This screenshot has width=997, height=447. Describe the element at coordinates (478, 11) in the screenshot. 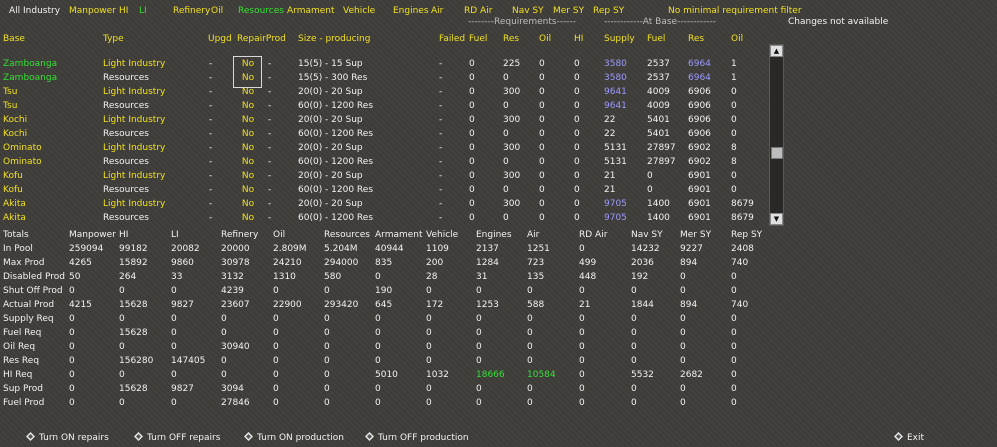

I see `filter-rd-air: RD Air` at that location.